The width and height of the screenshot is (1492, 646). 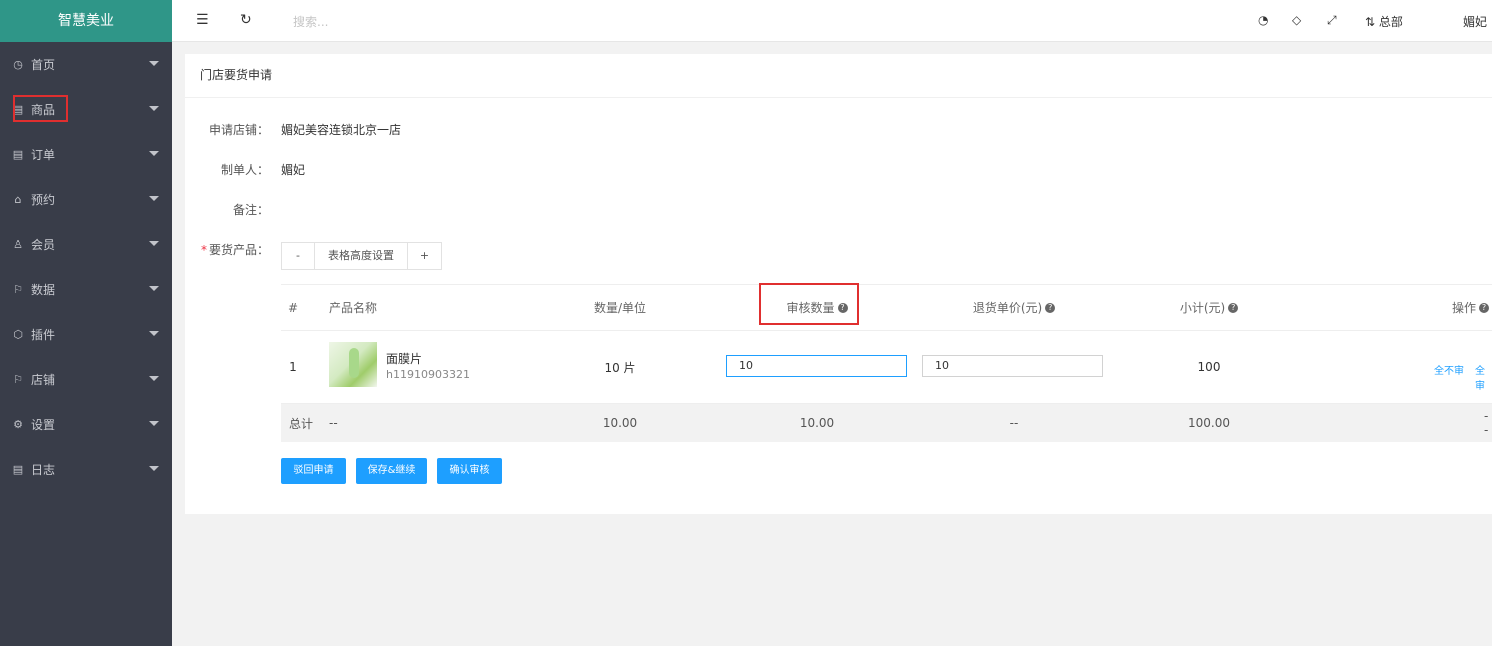 I want to click on sidebar-item-store: ⚐ 店铺, so click(x=86, y=379).